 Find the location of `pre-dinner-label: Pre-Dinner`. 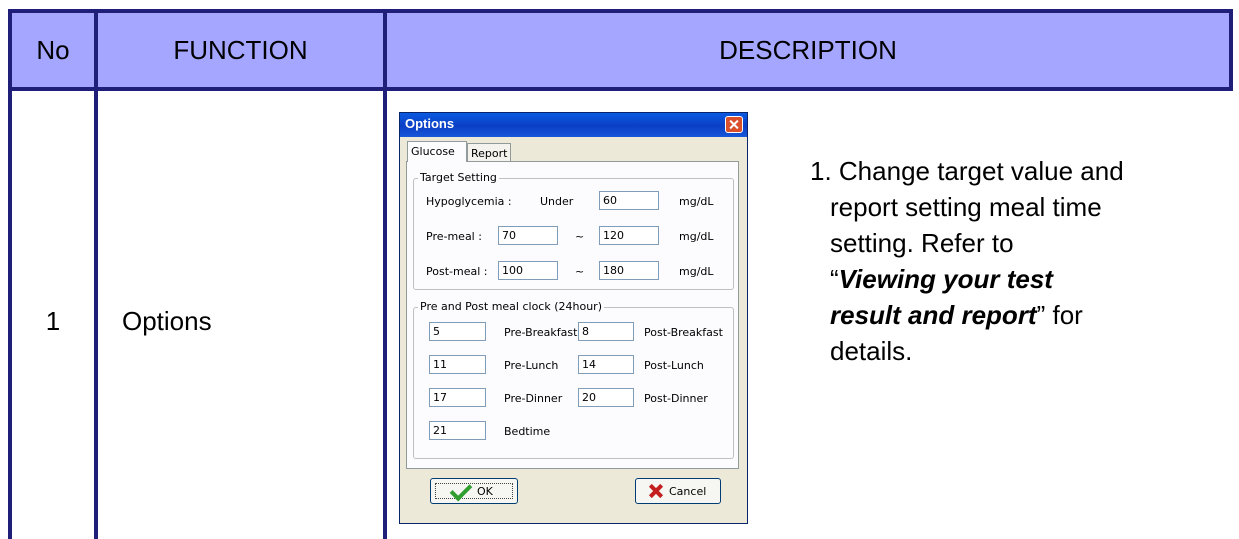

pre-dinner-label: Pre-Dinner is located at coordinates (533, 398).